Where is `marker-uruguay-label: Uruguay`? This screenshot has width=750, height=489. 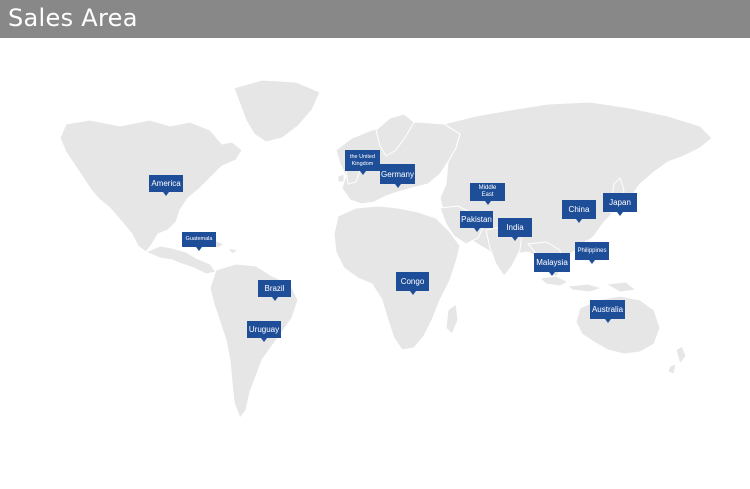 marker-uruguay-label: Uruguay is located at coordinates (264, 329).